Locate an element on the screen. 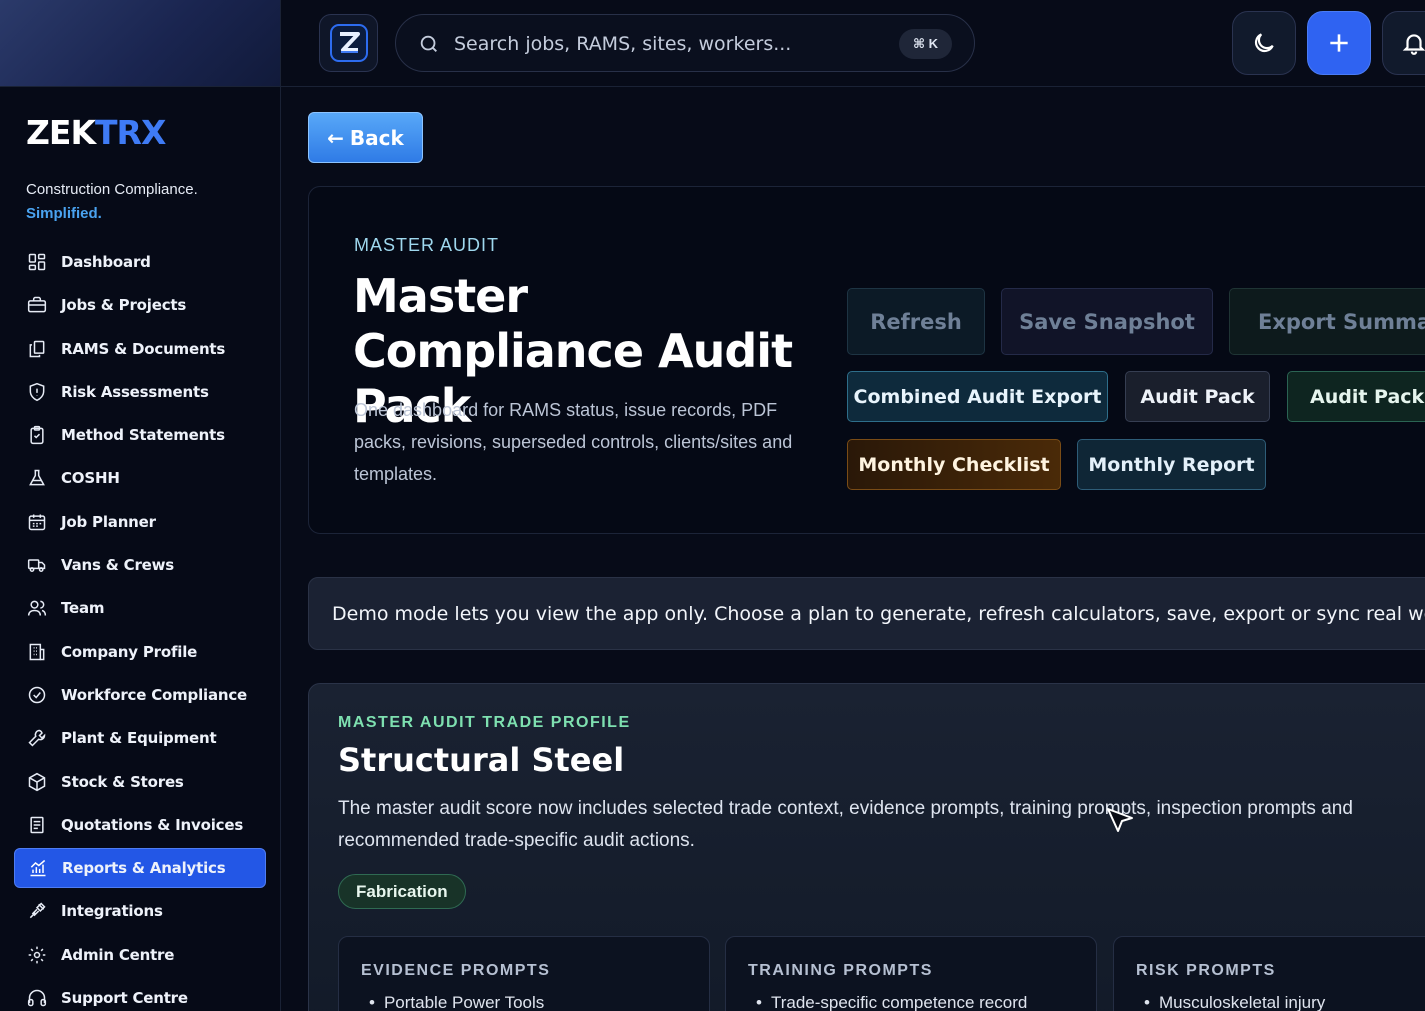 This screenshot has width=1425, height=1011. sidebar-item-jobs: Jobs & Projects is located at coordinates (140, 305).